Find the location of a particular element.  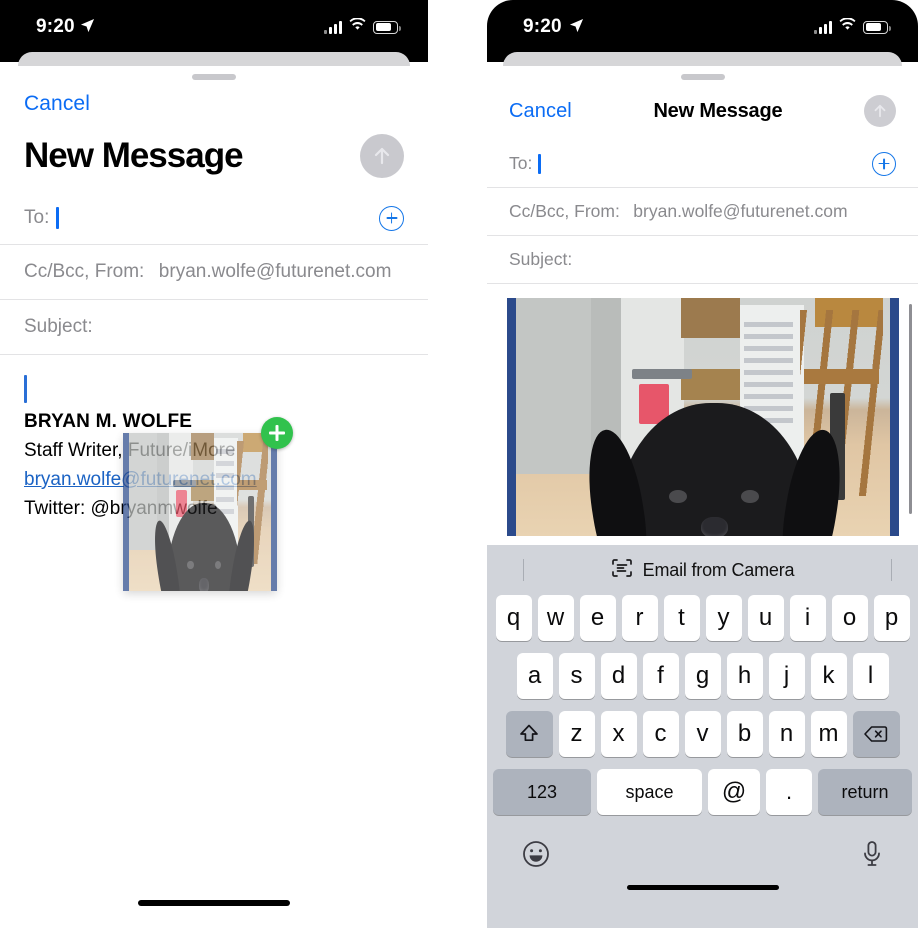

keyboard-row-1: q w e r t y u i o p is located at coordinates (702, 618).